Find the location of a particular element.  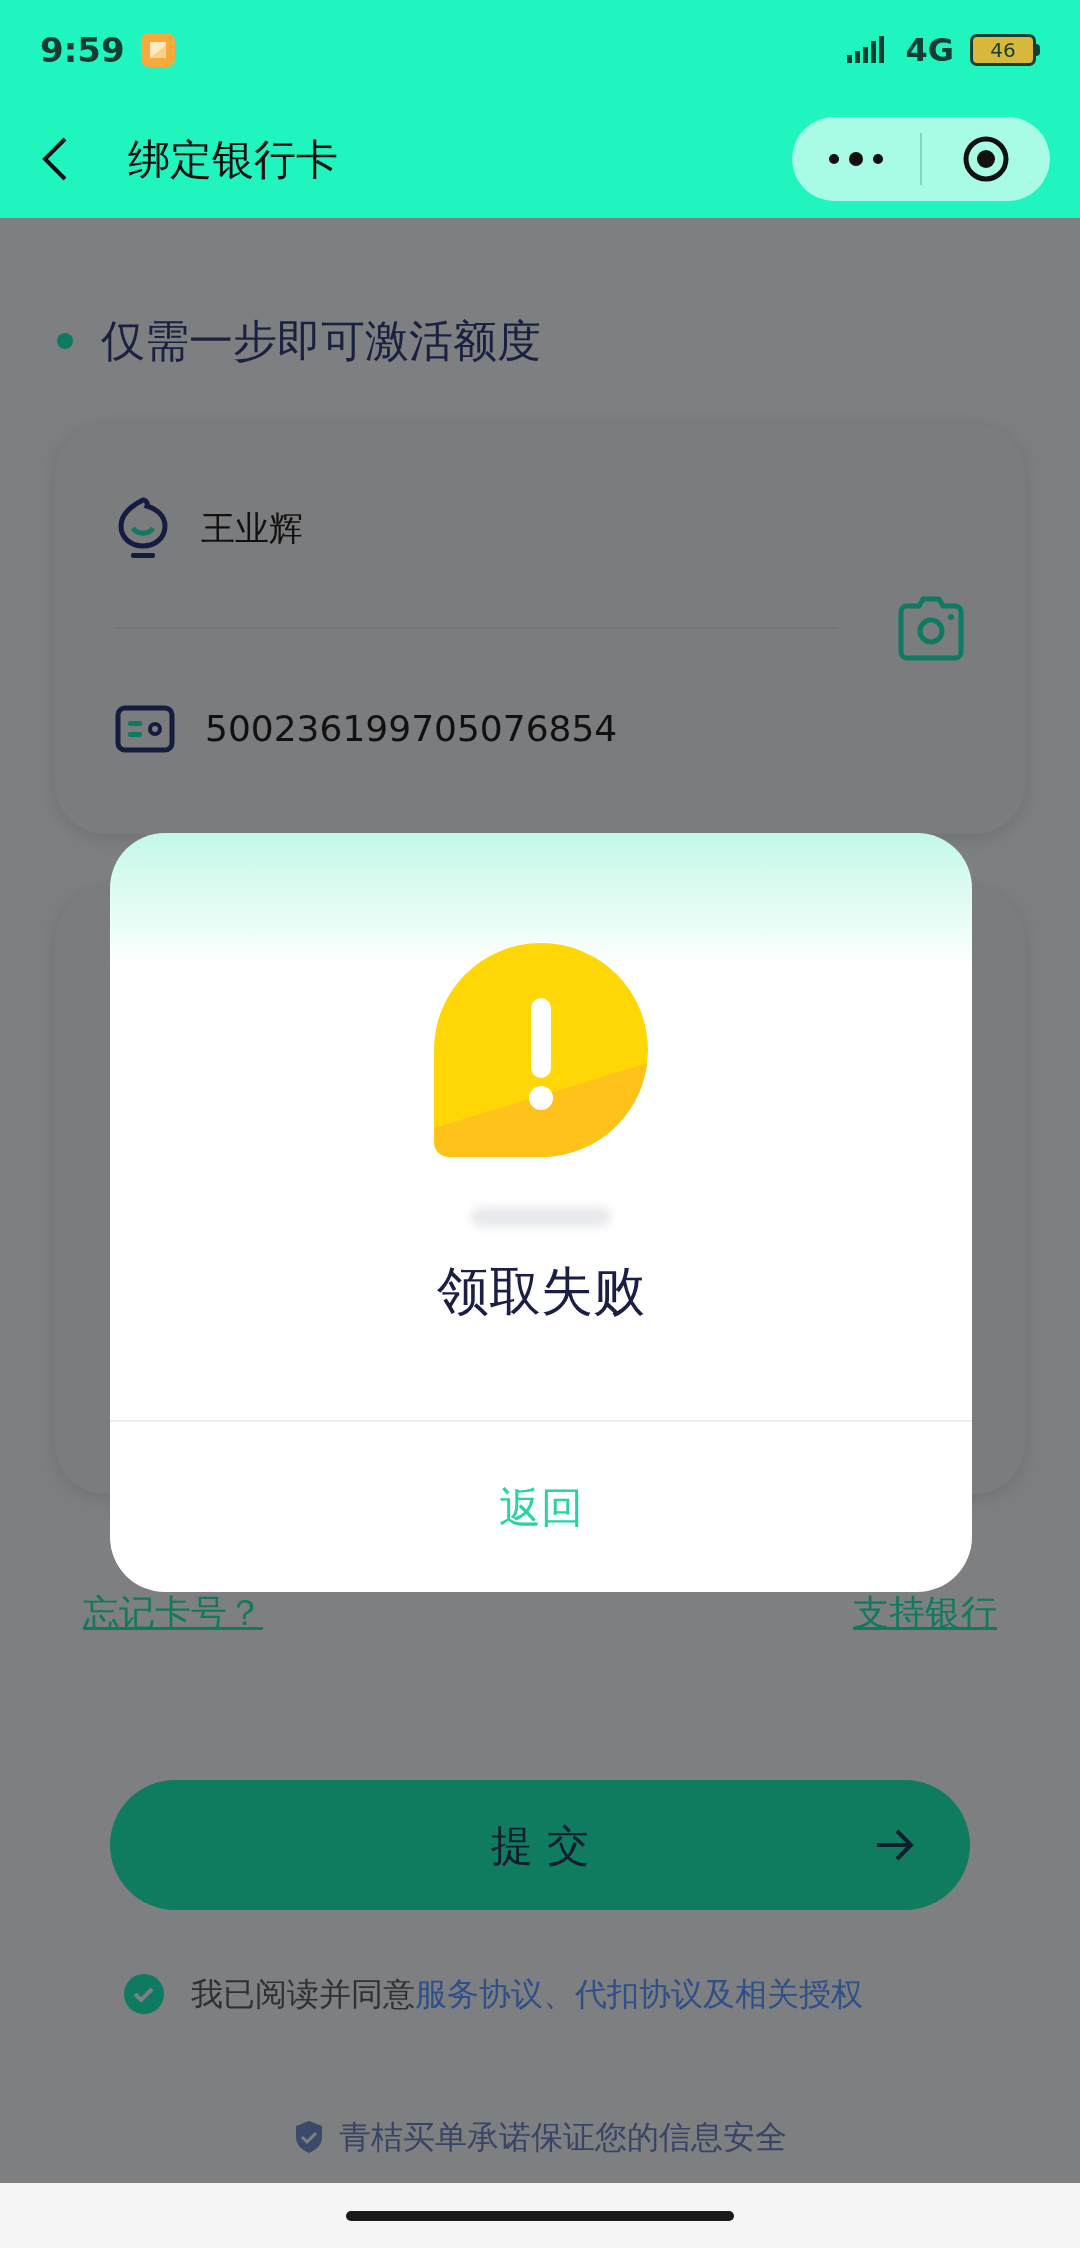

agreement-link: 服务协议、代扣协议及相关授权 is located at coordinates (639, 1994).